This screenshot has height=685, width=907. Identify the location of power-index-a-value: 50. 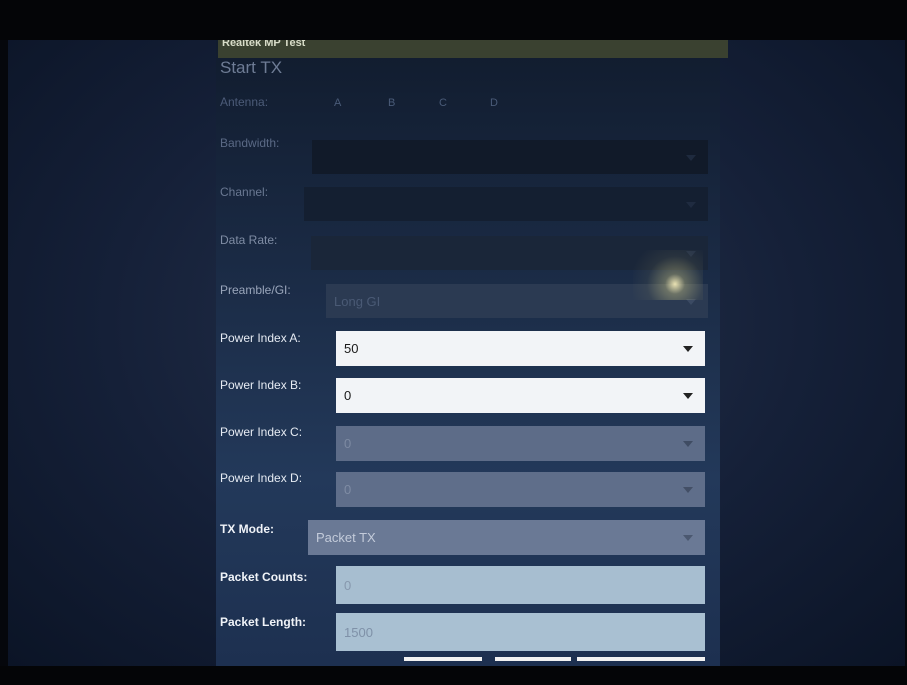
(351, 348).